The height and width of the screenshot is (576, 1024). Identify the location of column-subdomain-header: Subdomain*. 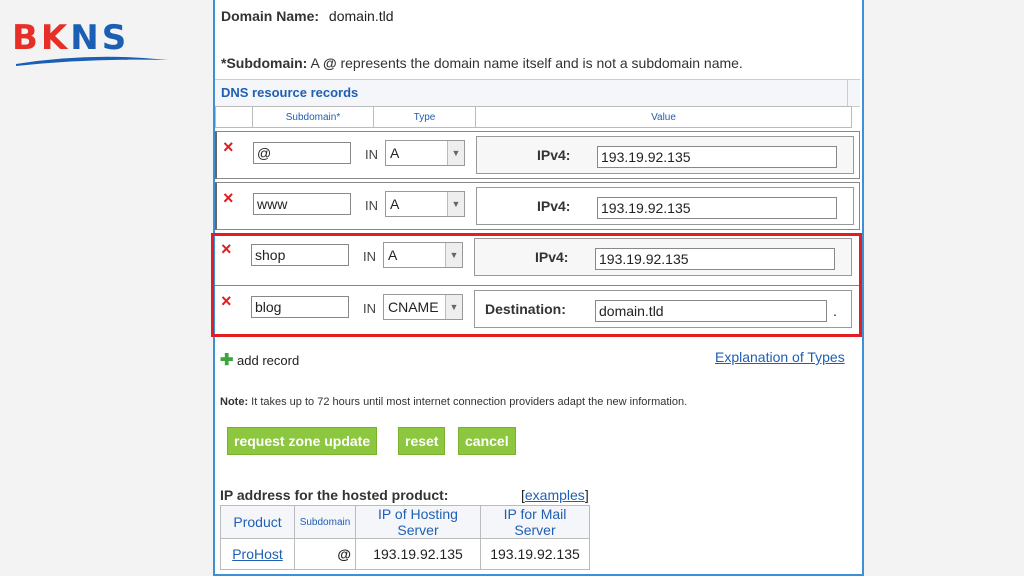
(313, 117).